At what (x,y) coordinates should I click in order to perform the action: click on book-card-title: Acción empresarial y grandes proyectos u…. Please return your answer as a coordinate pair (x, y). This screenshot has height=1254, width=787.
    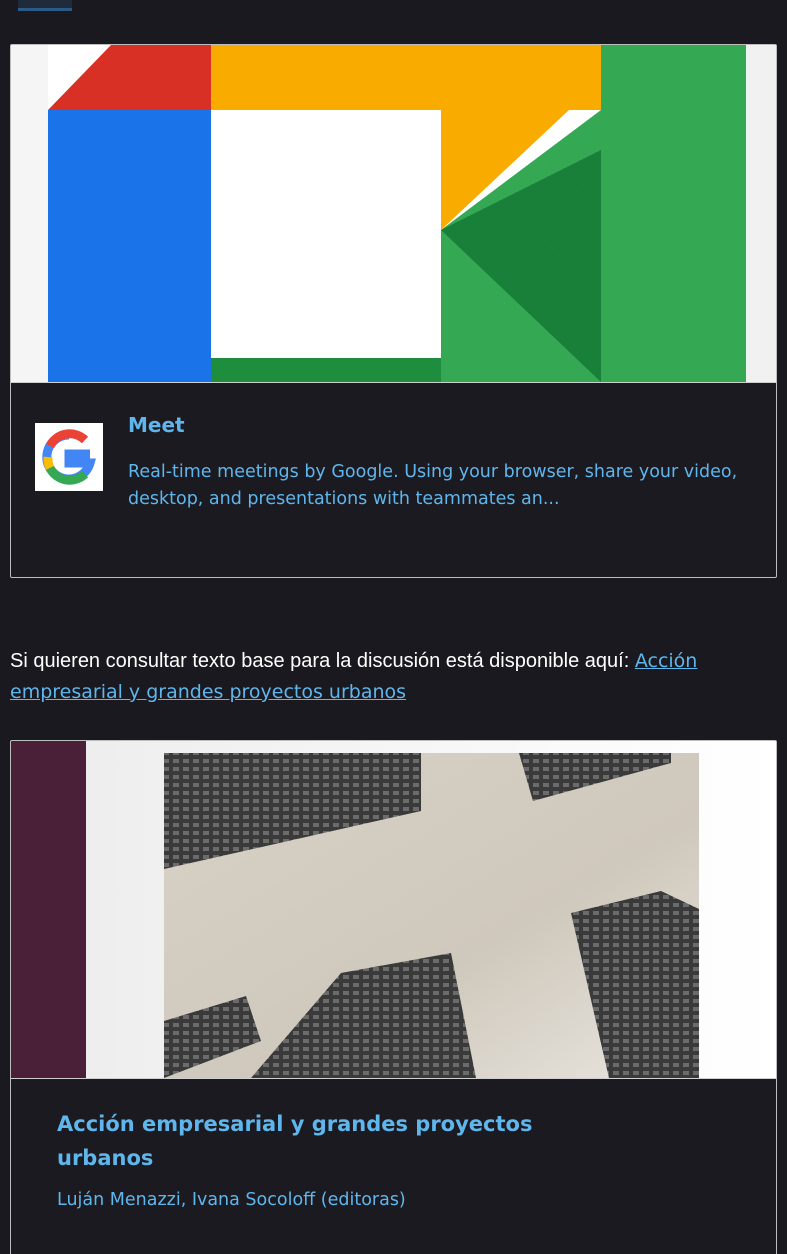
    Looking at the image, I should click on (337, 1141).